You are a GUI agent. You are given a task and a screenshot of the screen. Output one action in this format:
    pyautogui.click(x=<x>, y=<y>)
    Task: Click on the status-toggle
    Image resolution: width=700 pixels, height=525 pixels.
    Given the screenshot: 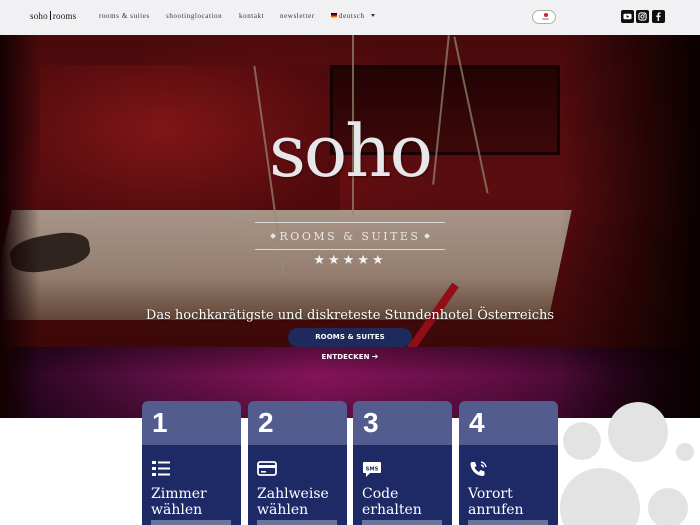 What is the action you would take?
    pyautogui.click(x=544, y=17)
    